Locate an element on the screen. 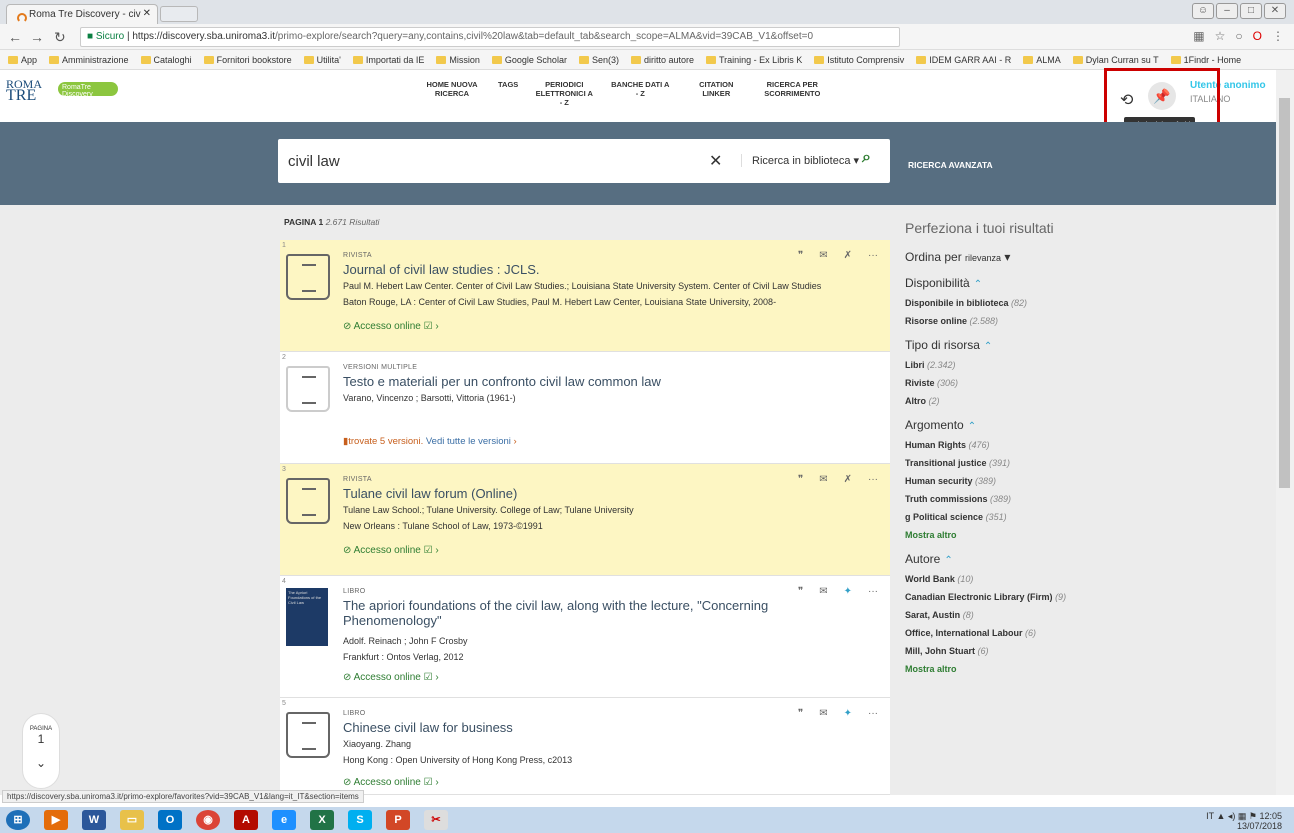  tray-language: IT is located at coordinates (1210, 816).